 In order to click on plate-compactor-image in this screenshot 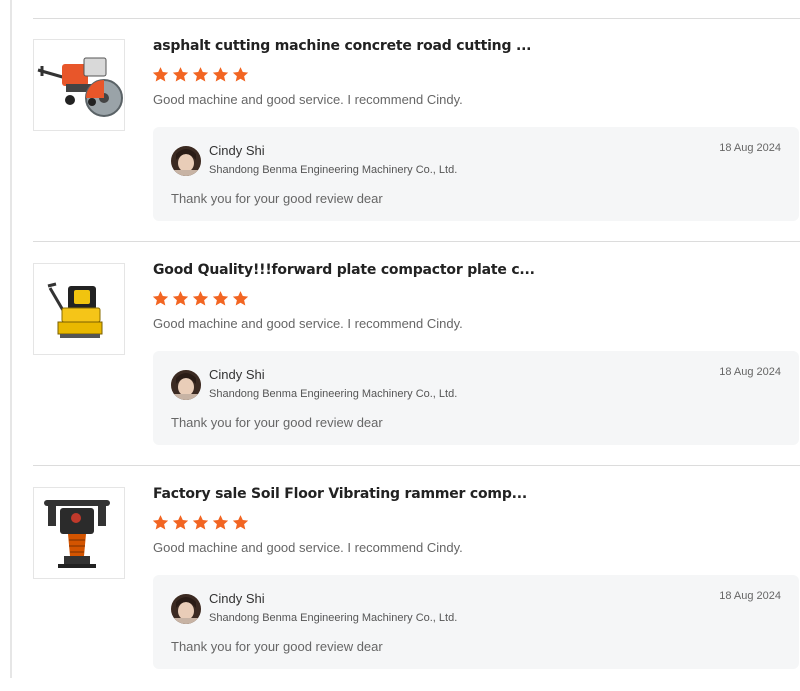, I will do `click(79, 309)`.